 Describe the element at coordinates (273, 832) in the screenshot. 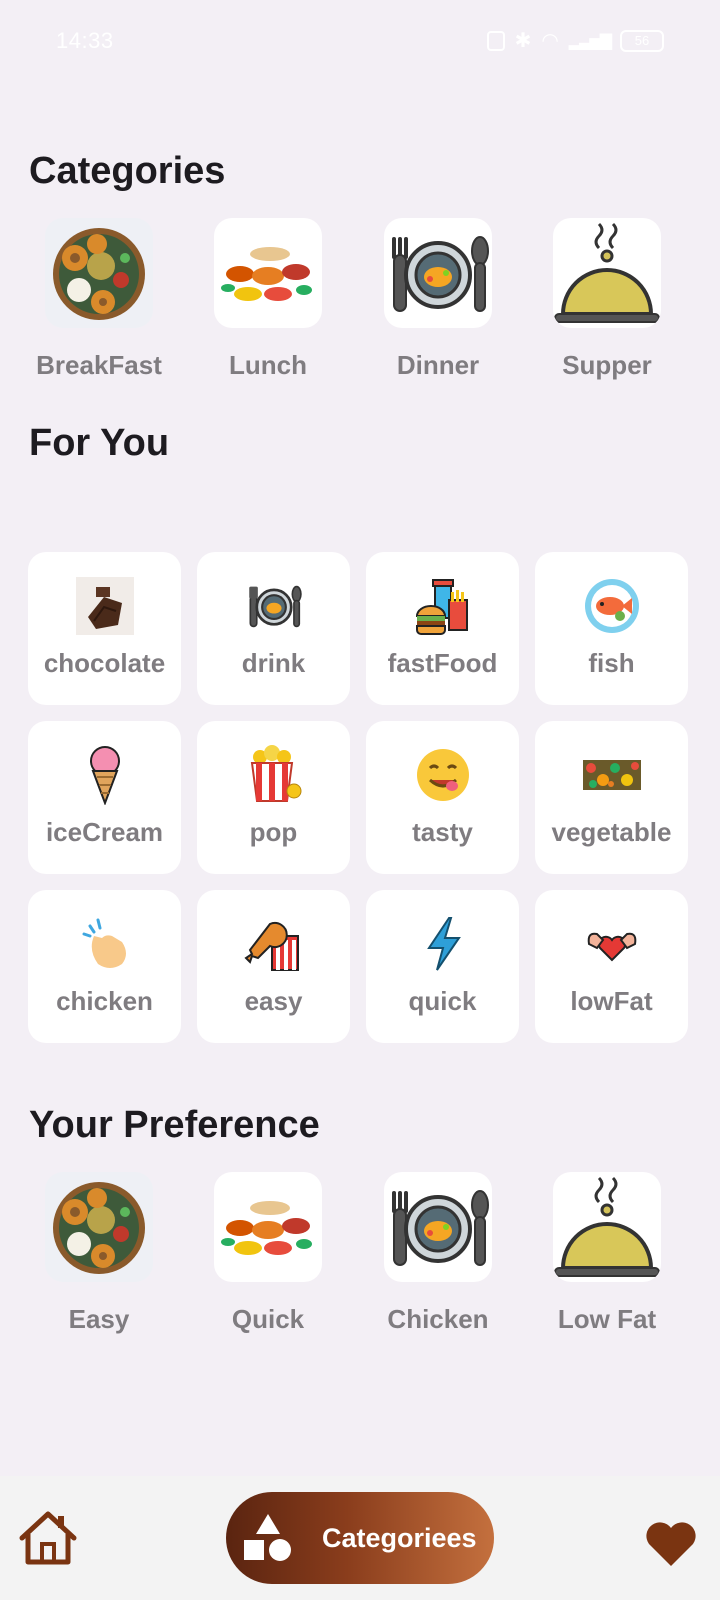

I see `tag-label: pop` at that location.